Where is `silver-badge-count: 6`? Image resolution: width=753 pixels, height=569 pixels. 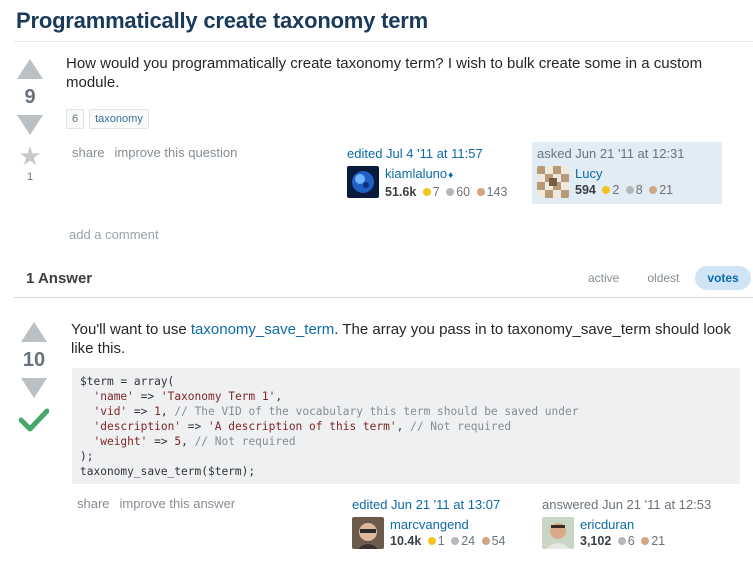 silver-badge-count: 6 is located at coordinates (631, 541).